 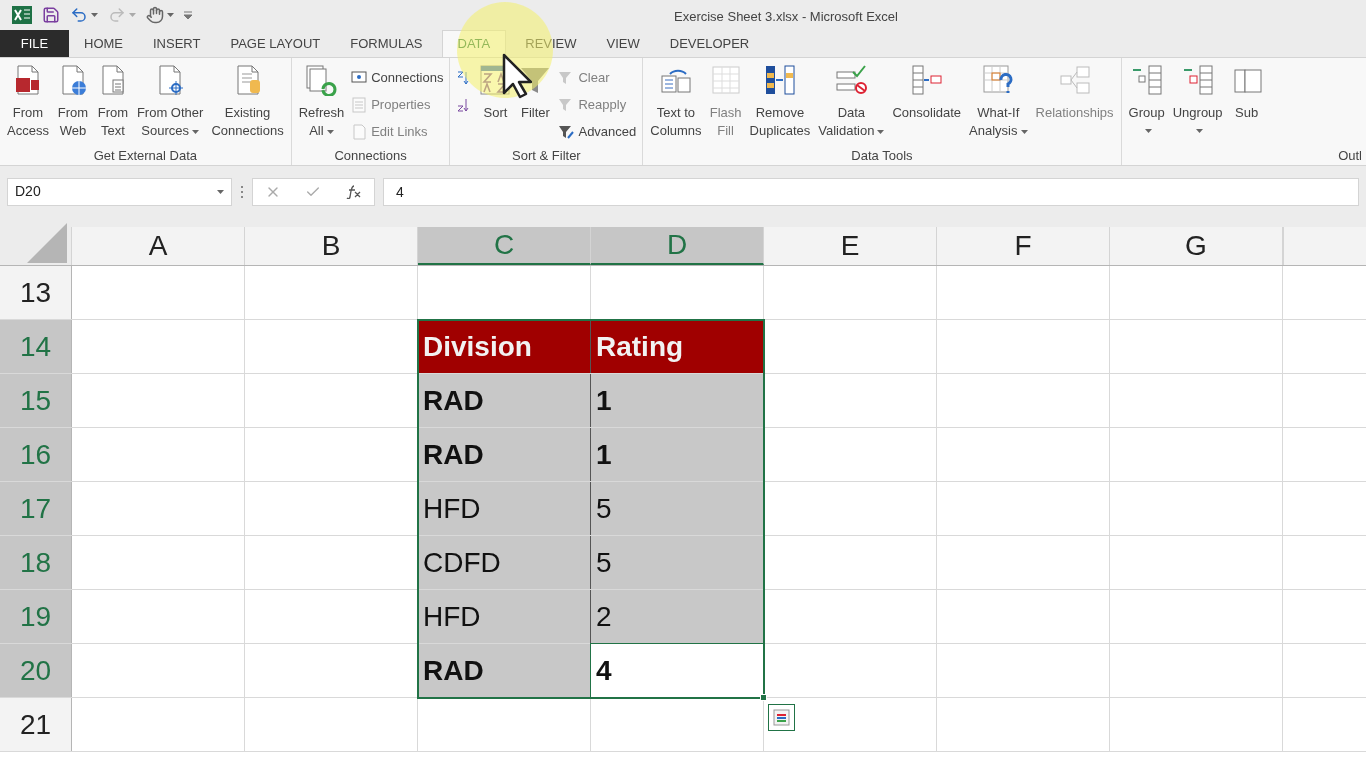 What do you see at coordinates (998, 80) in the screenshot?
I see `question-grid-icon` at bounding box center [998, 80].